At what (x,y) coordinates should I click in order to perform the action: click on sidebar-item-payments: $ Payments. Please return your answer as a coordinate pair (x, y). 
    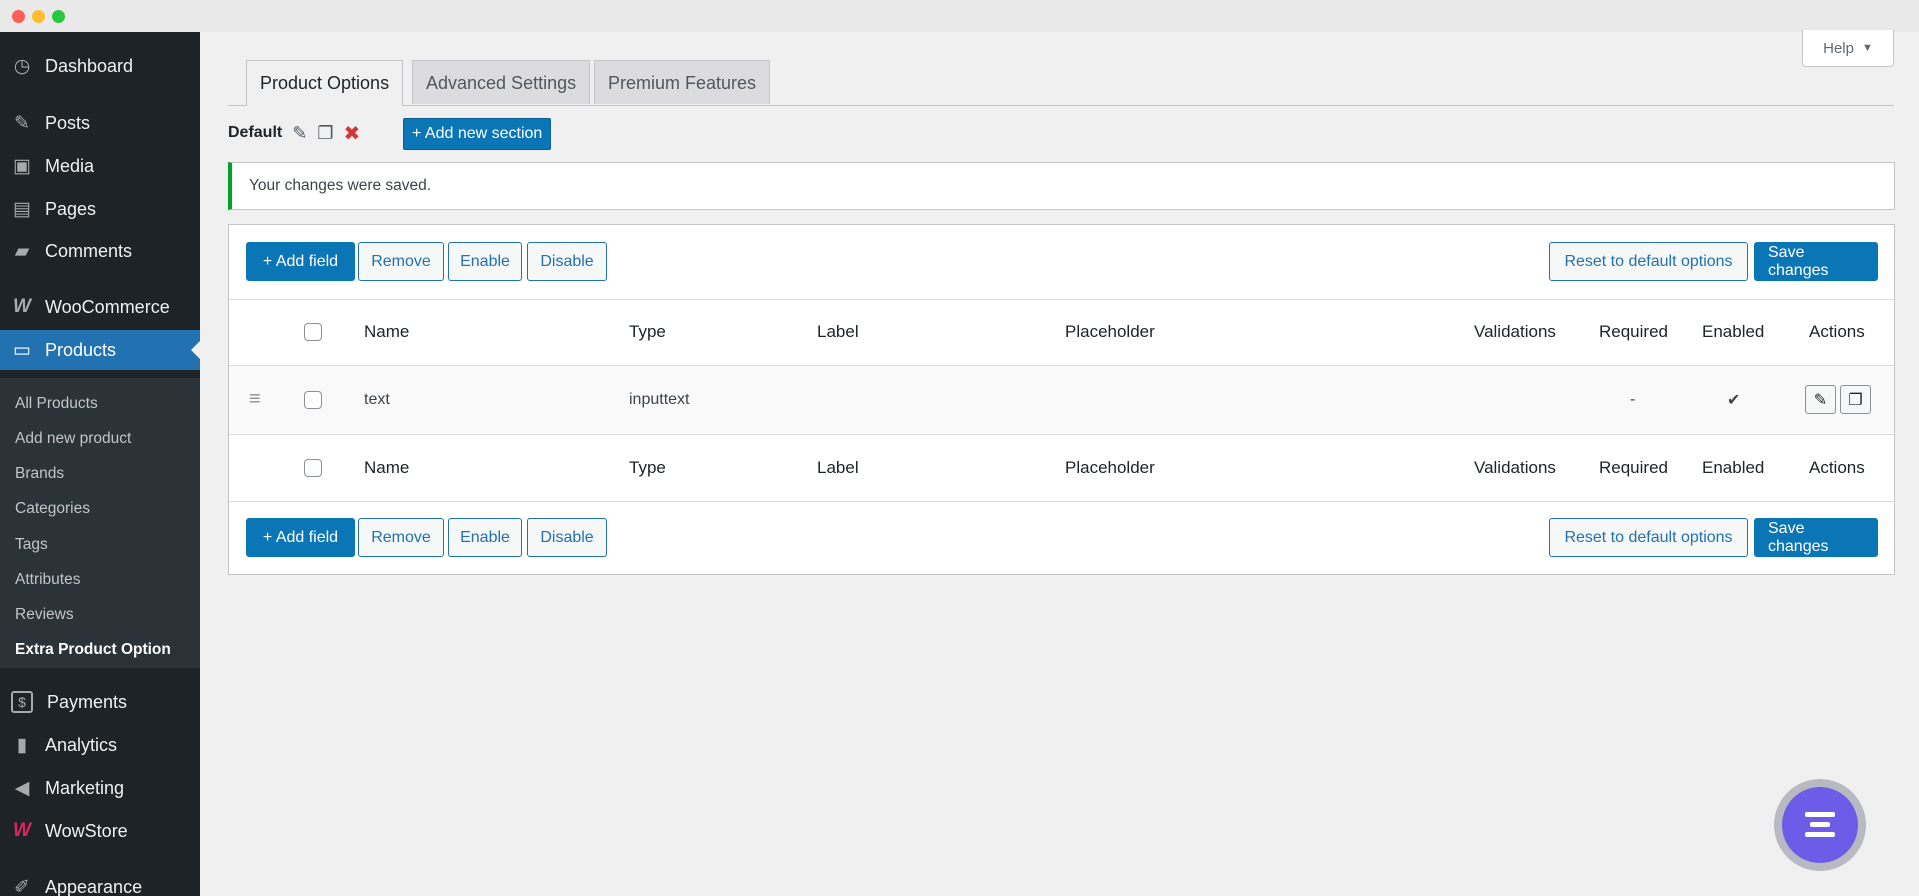
    Looking at the image, I should click on (100, 702).